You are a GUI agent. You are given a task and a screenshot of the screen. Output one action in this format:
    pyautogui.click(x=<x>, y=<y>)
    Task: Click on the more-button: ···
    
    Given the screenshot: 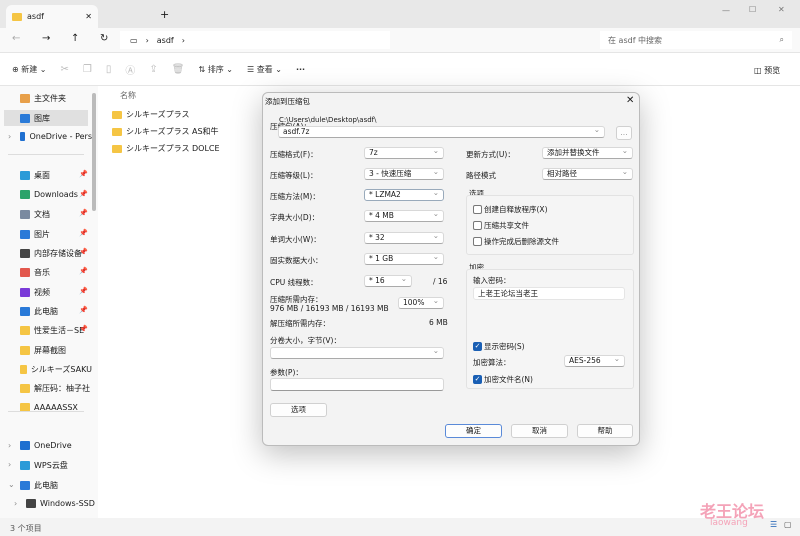 What is the action you would take?
    pyautogui.click(x=300, y=69)
    